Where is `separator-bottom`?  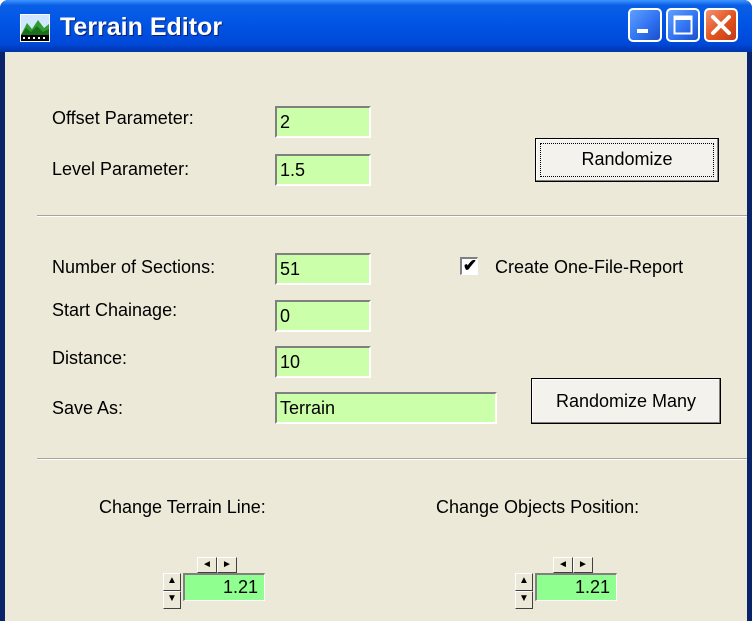
separator-bottom is located at coordinates (392, 459).